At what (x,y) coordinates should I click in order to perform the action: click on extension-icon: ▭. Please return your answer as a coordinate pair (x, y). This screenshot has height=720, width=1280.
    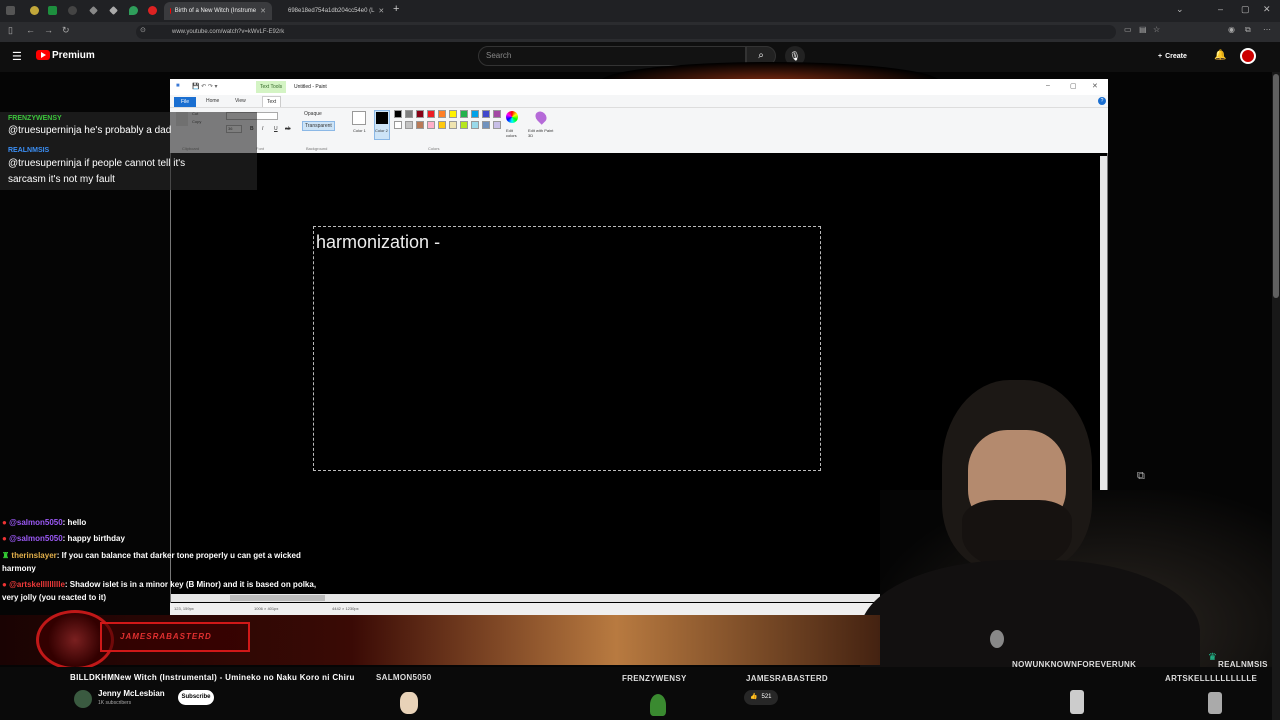
    Looking at the image, I should click on (1128, 29).